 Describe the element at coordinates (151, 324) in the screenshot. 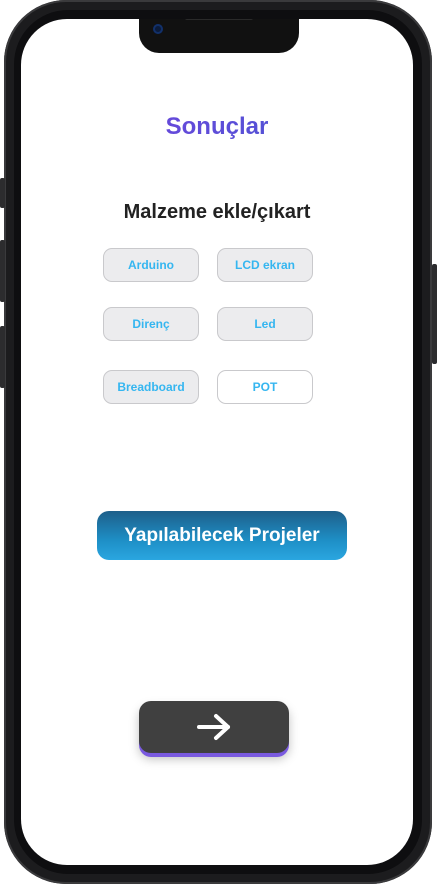

I see `chip-direnc: Direnç` at that location.